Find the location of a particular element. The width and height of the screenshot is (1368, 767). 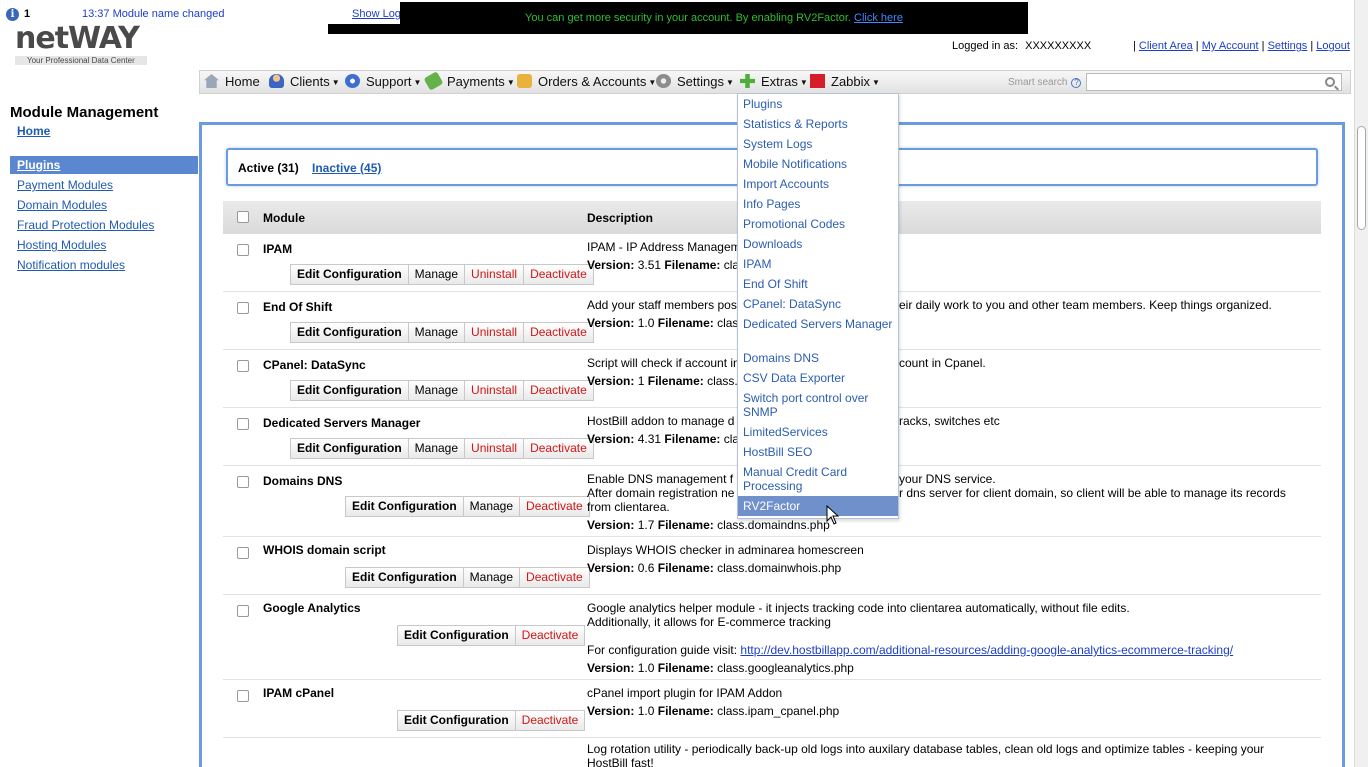

extras-item-rv2factor: RV2Factor is located at coordinates (818, 506).